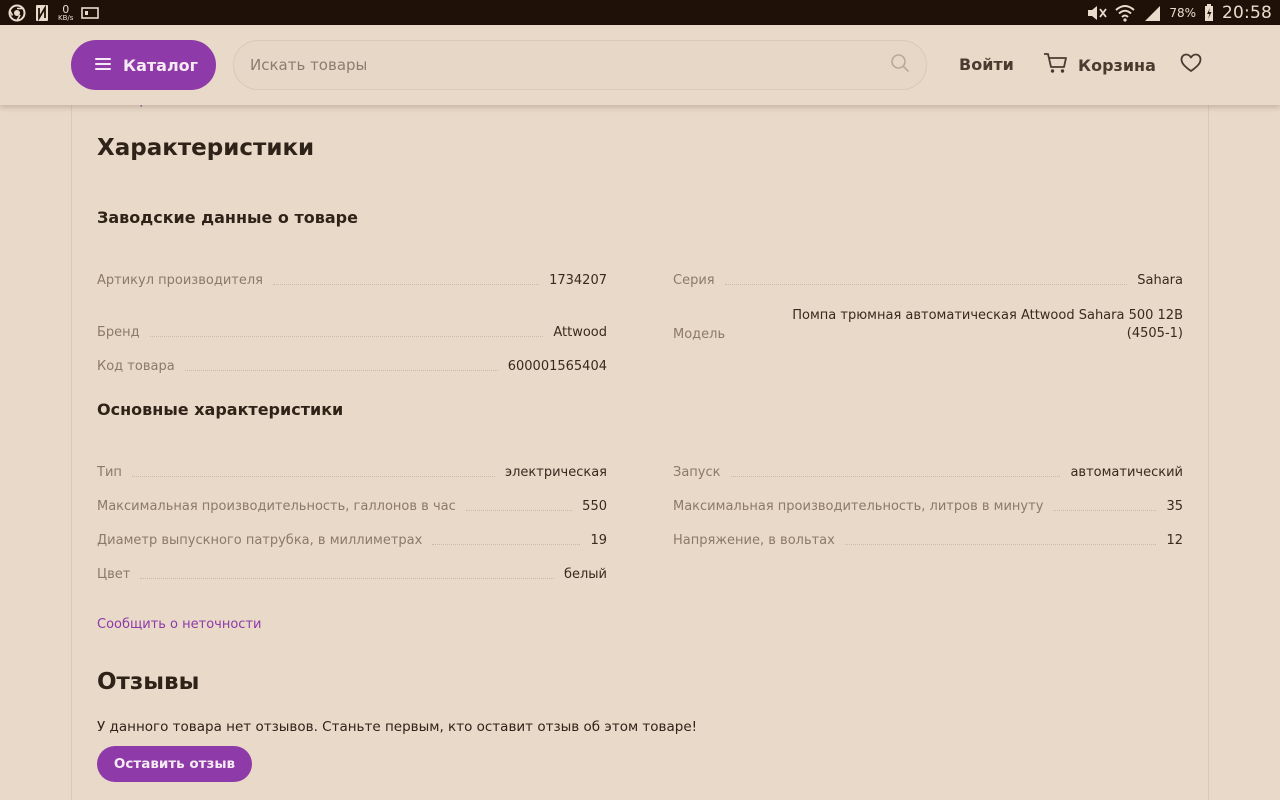 Image resolution: width=1280 pixels, height=800 pixels. What do you see at coordinates (66, 9) in the screenshot?
I see `network-speed-value: 0` at bounding box center [66, 9].